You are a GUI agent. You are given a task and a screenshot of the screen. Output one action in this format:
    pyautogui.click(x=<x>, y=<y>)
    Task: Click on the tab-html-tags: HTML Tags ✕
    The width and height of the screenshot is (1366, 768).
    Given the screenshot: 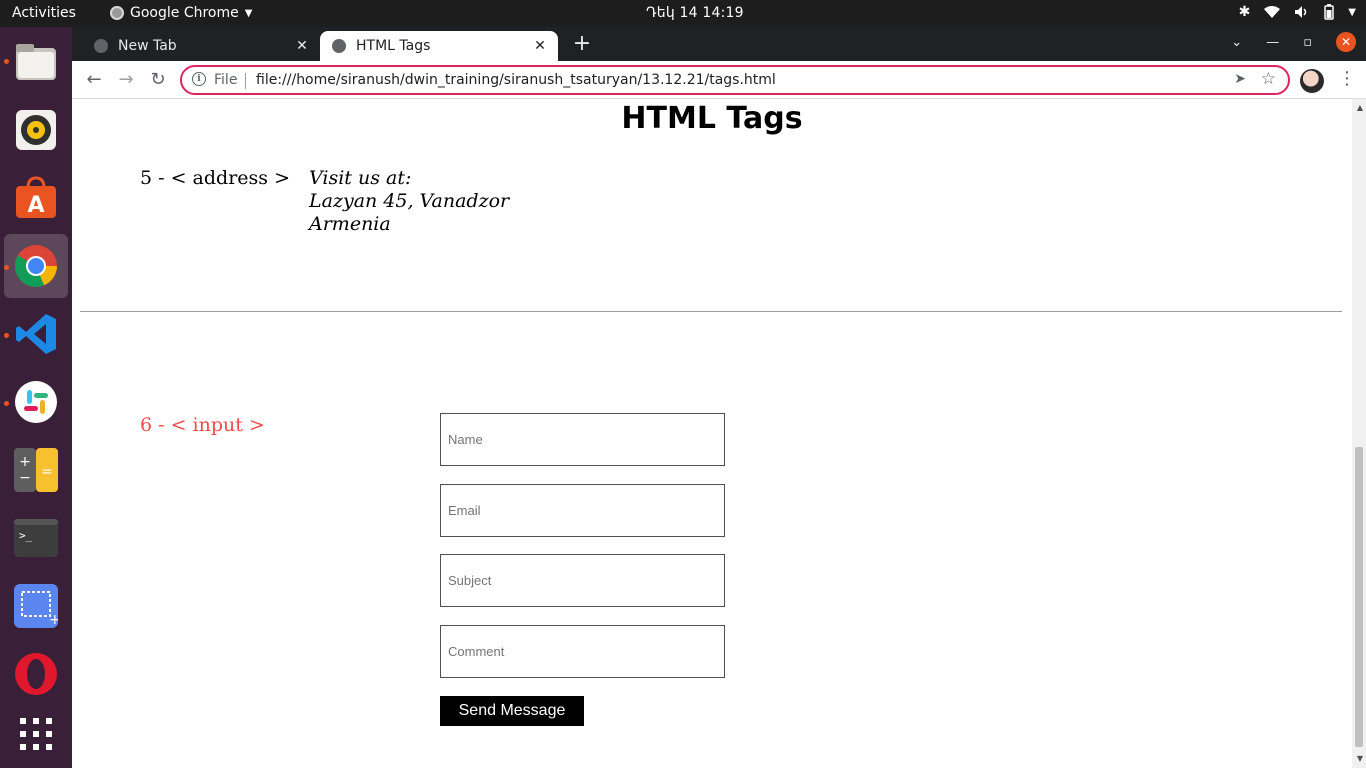 What is the action you would take?
    pyautogui.click(x=439, y=46)
    